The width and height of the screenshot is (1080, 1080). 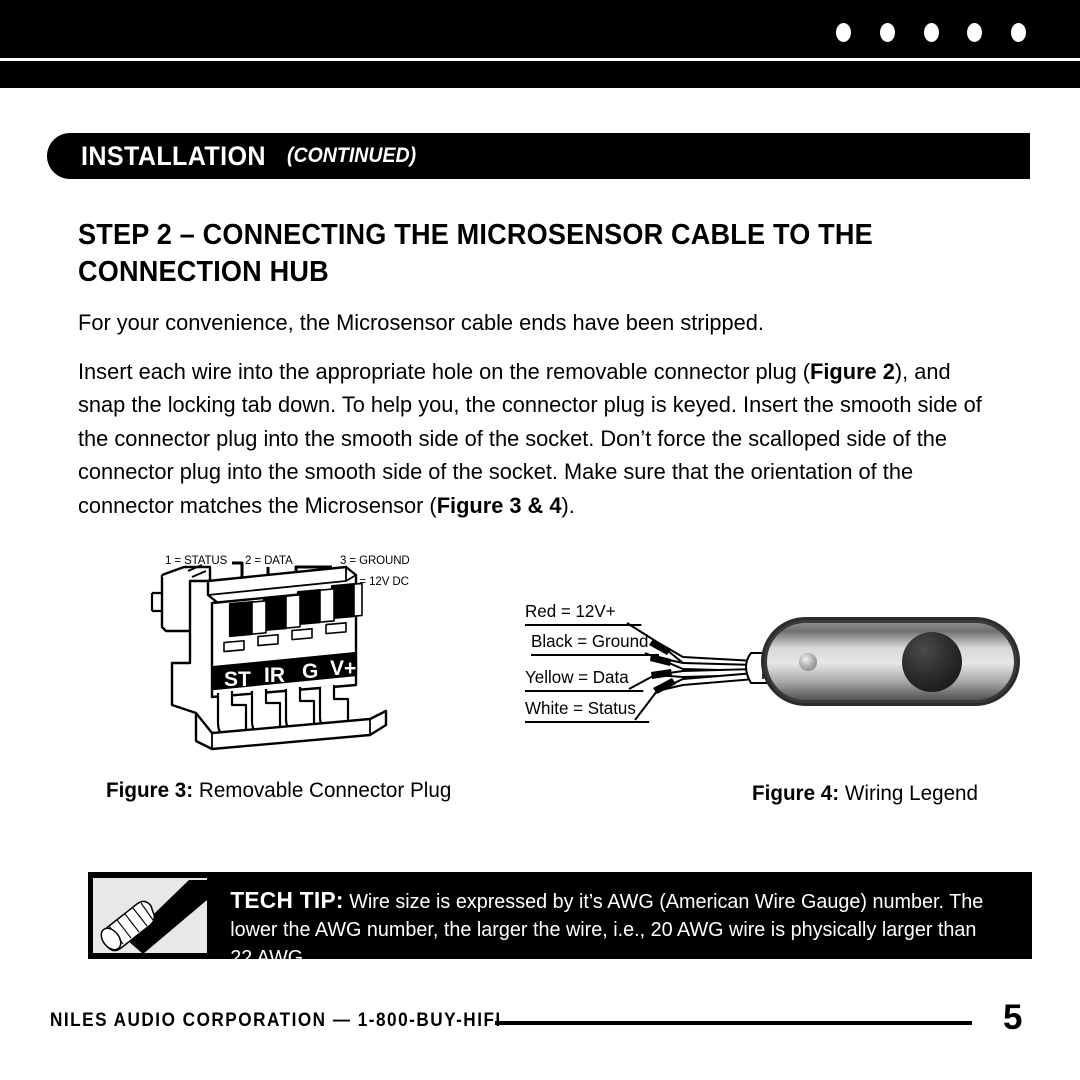 What do you see at coordinates (852, 371) in the screenshot?
I see `figure-2-reference: Figure 2` at bounding box center [852, 371].